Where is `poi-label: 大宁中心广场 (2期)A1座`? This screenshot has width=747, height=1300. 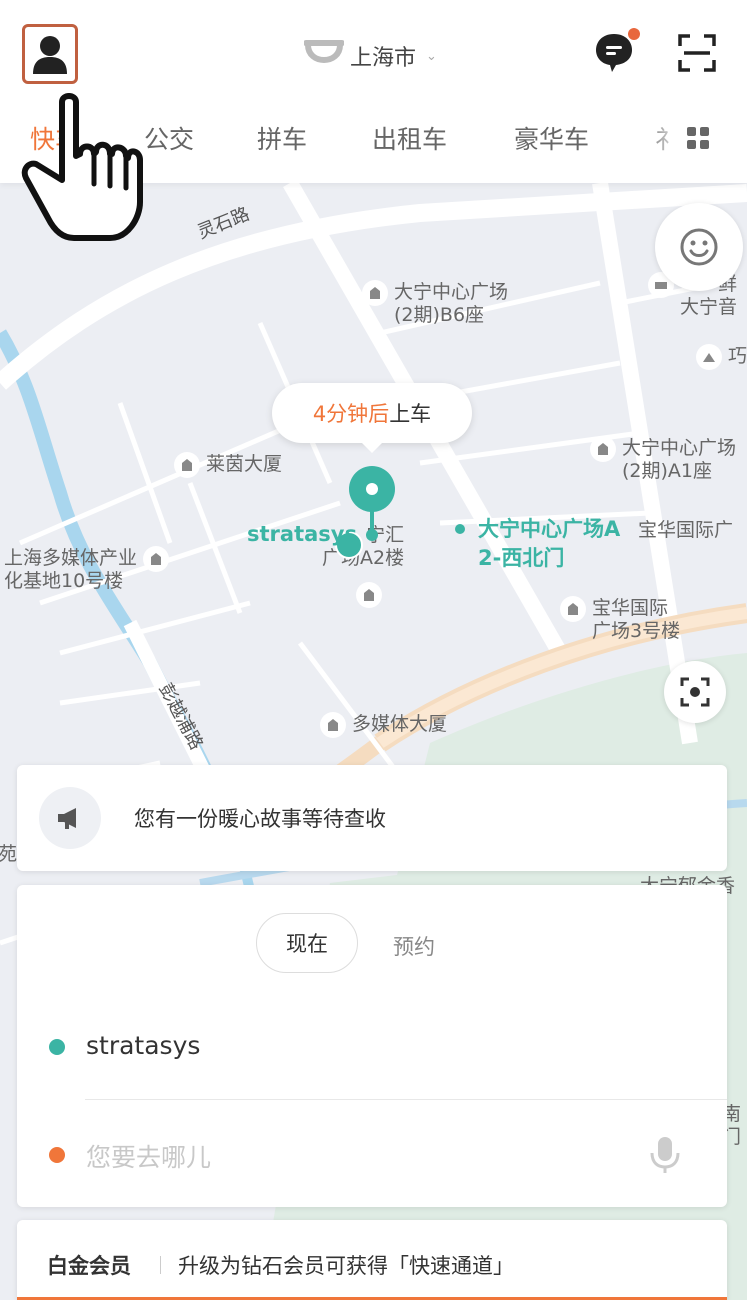 poi-label: 大宁中心广场 (2期)A1座 is located at coordinates (679, 459).